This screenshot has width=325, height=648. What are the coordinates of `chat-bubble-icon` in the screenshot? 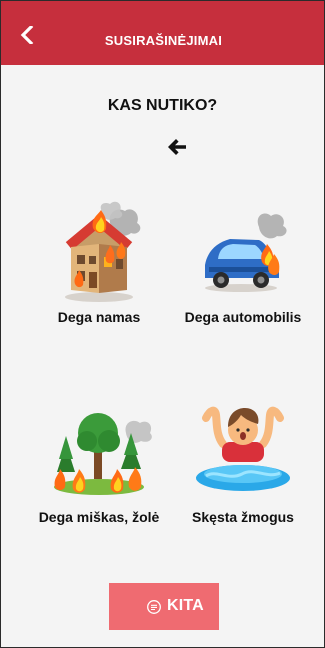 It's located at (154, 607).